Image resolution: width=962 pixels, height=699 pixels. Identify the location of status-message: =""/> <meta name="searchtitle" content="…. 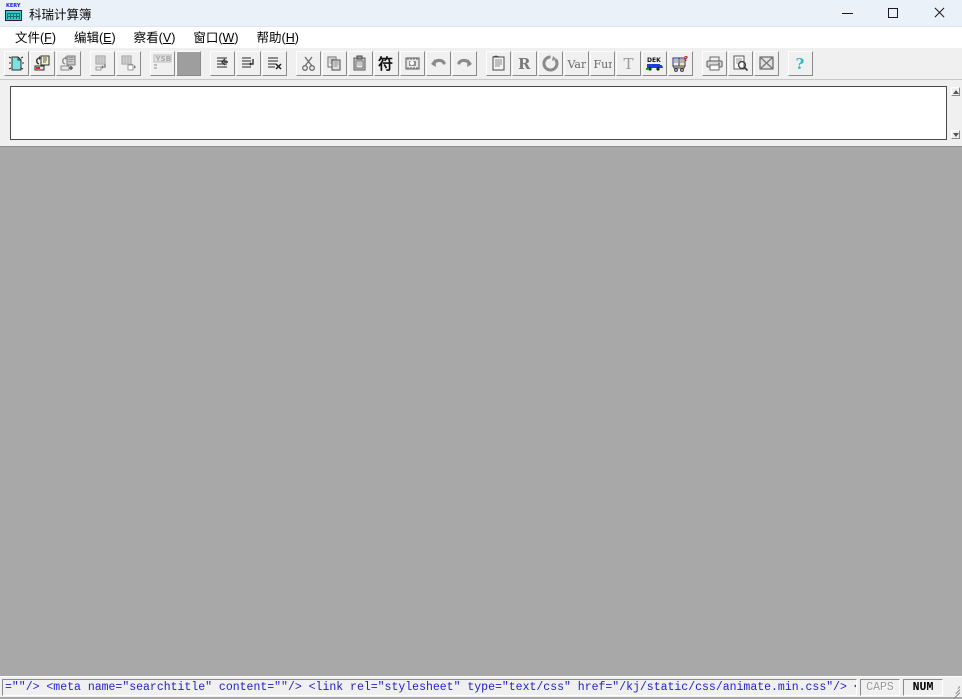
(429, 687).